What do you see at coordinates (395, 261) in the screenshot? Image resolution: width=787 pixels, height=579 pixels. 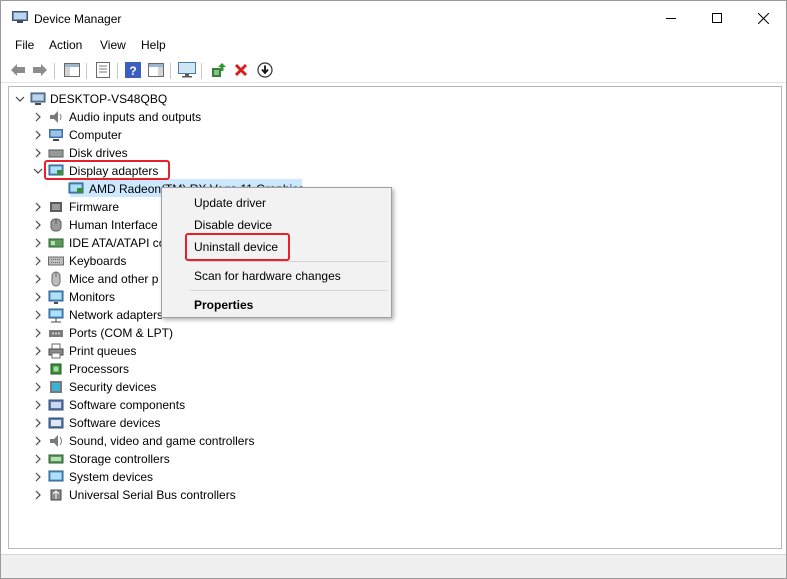 I see `tree-category-keyboards: Keyboards` at bounding box center [395, 261].